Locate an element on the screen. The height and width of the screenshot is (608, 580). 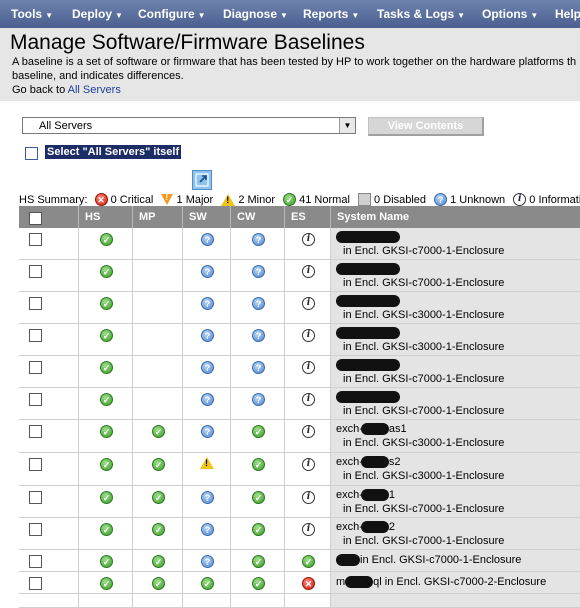
server-group-select: All Servers ▼ is located at coordinates (189, 125).